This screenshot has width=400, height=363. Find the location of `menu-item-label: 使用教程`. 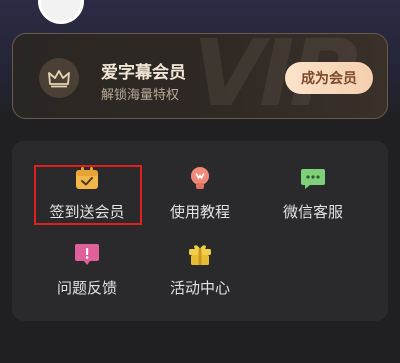

menu-item-label: 使用教程 is located at coordinates (199, 212).